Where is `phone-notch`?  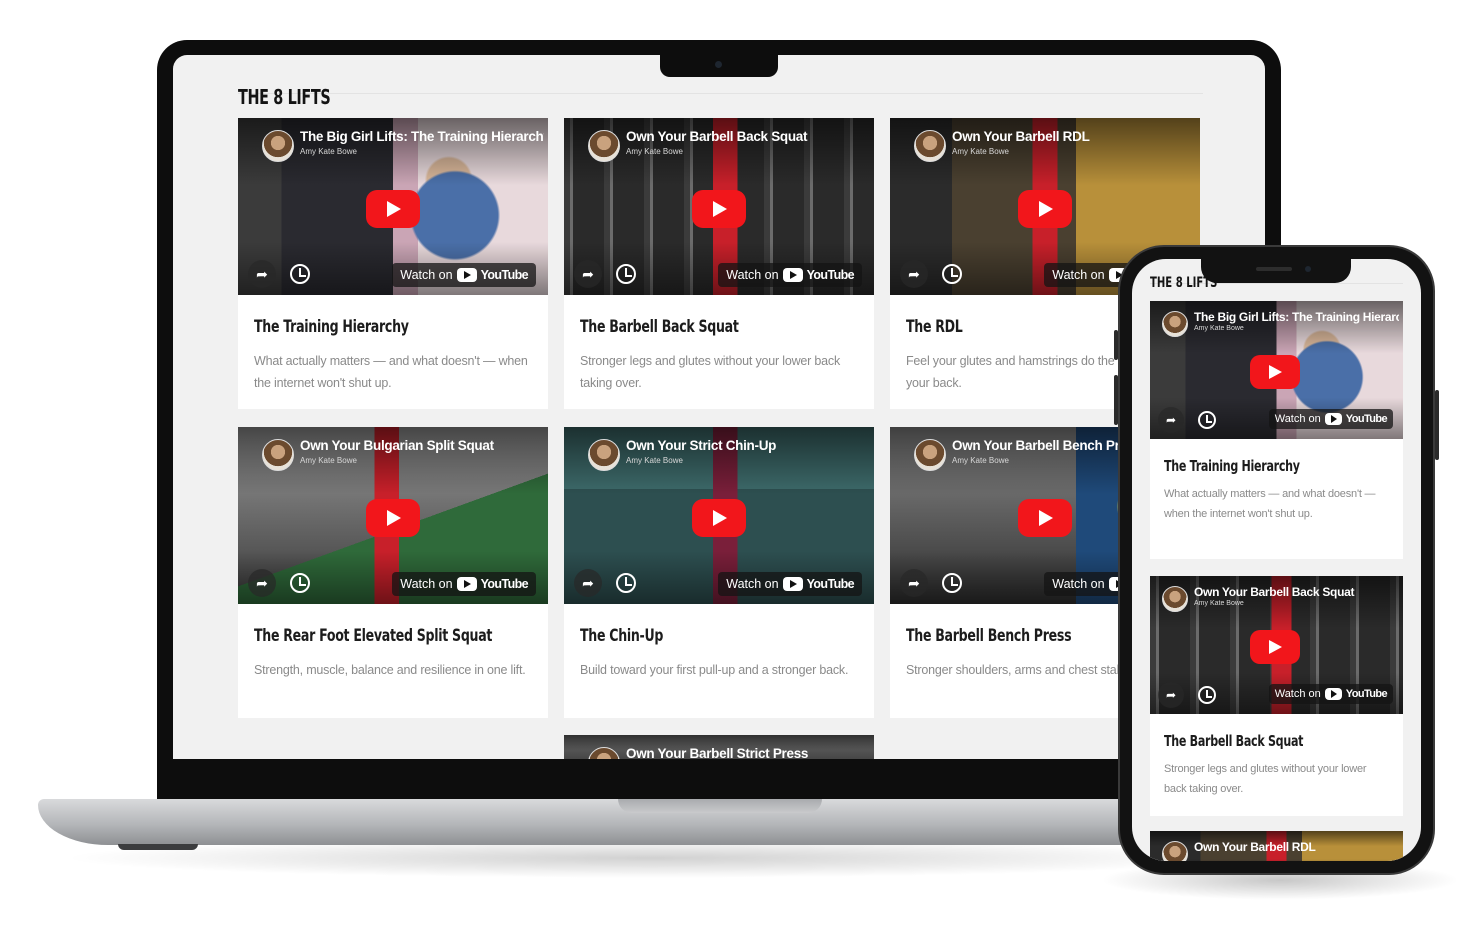 phone-notch is located at coordinates (1276, 271).